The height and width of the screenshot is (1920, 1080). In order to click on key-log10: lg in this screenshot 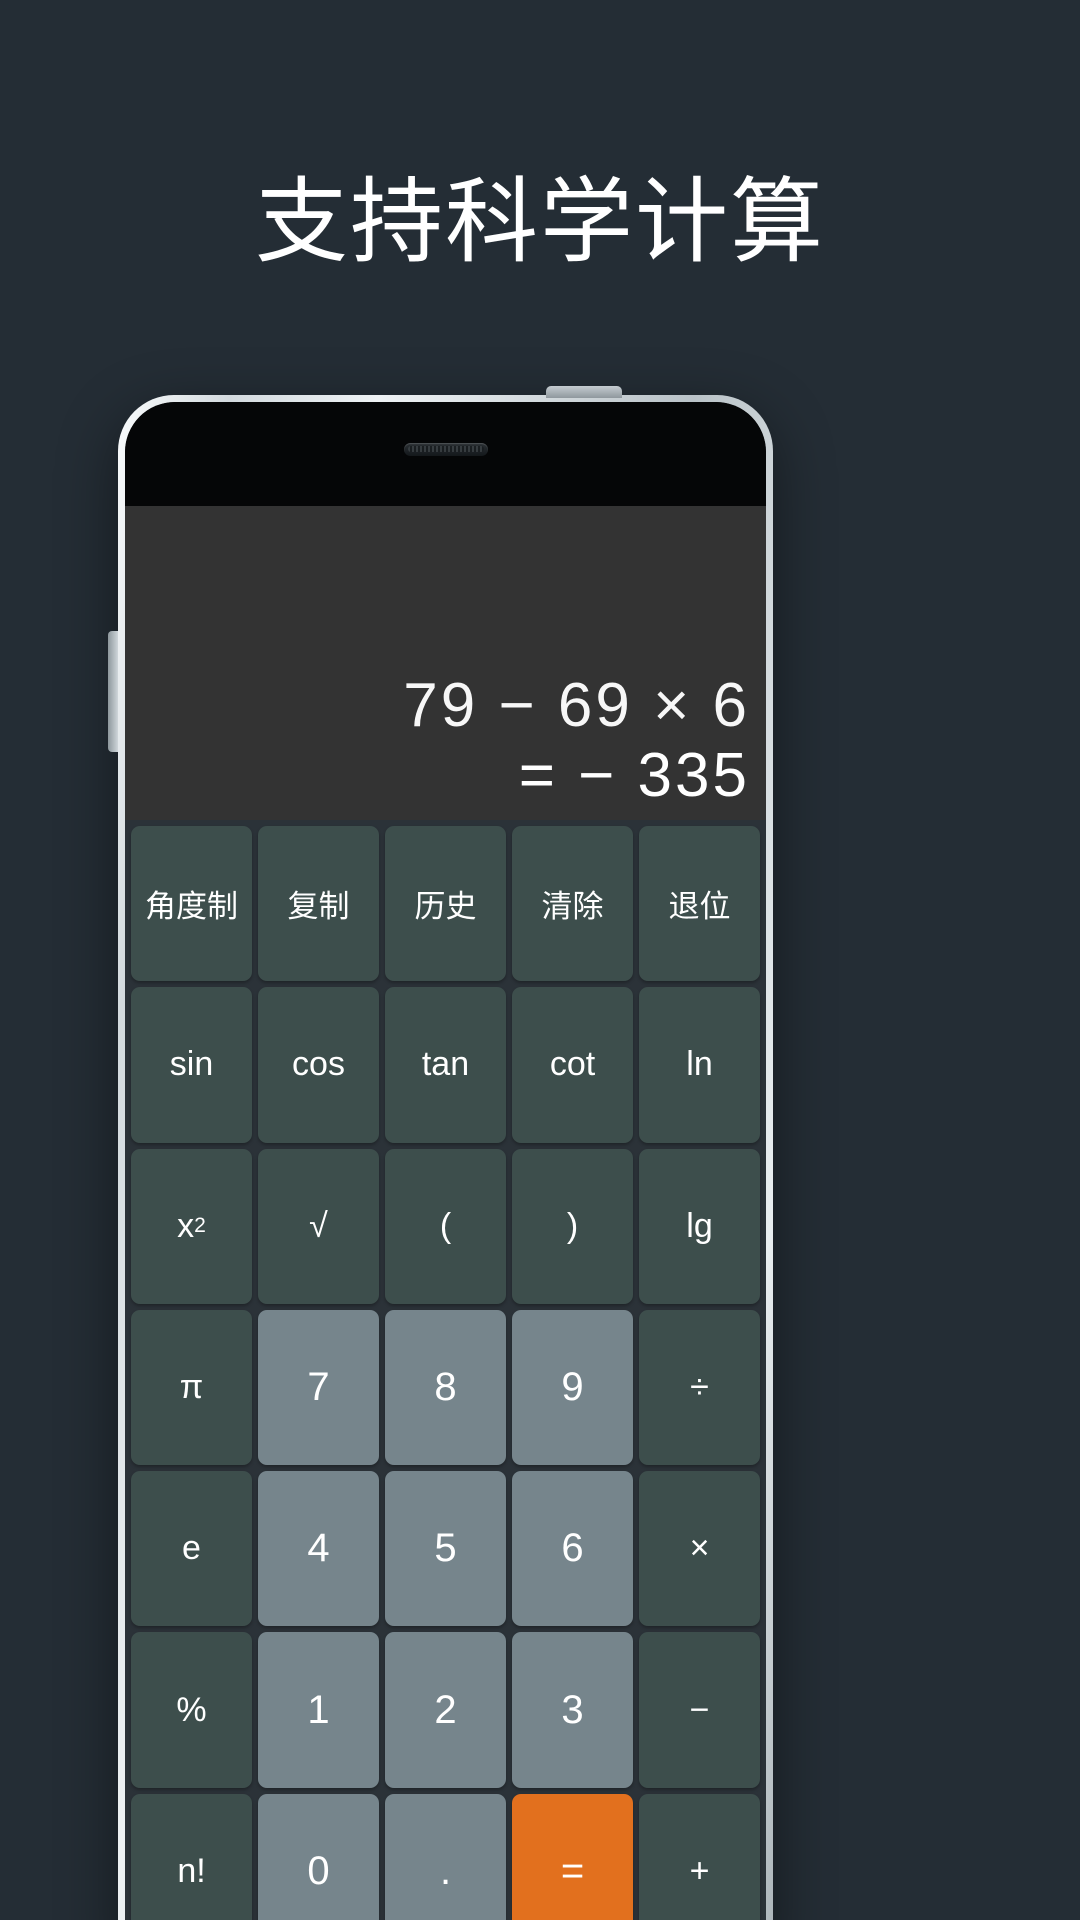, I will do `click(699, 1226)`.